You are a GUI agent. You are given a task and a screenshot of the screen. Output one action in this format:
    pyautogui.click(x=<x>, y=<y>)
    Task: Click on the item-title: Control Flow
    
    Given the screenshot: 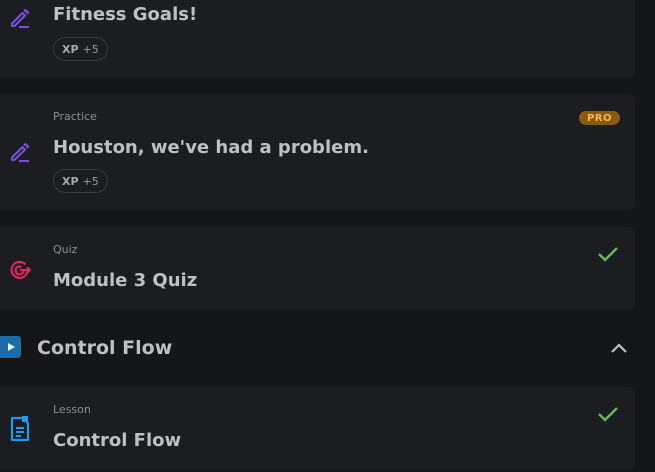 What is the action you would take?
    pyautogui.click(x=117, y=440)
    